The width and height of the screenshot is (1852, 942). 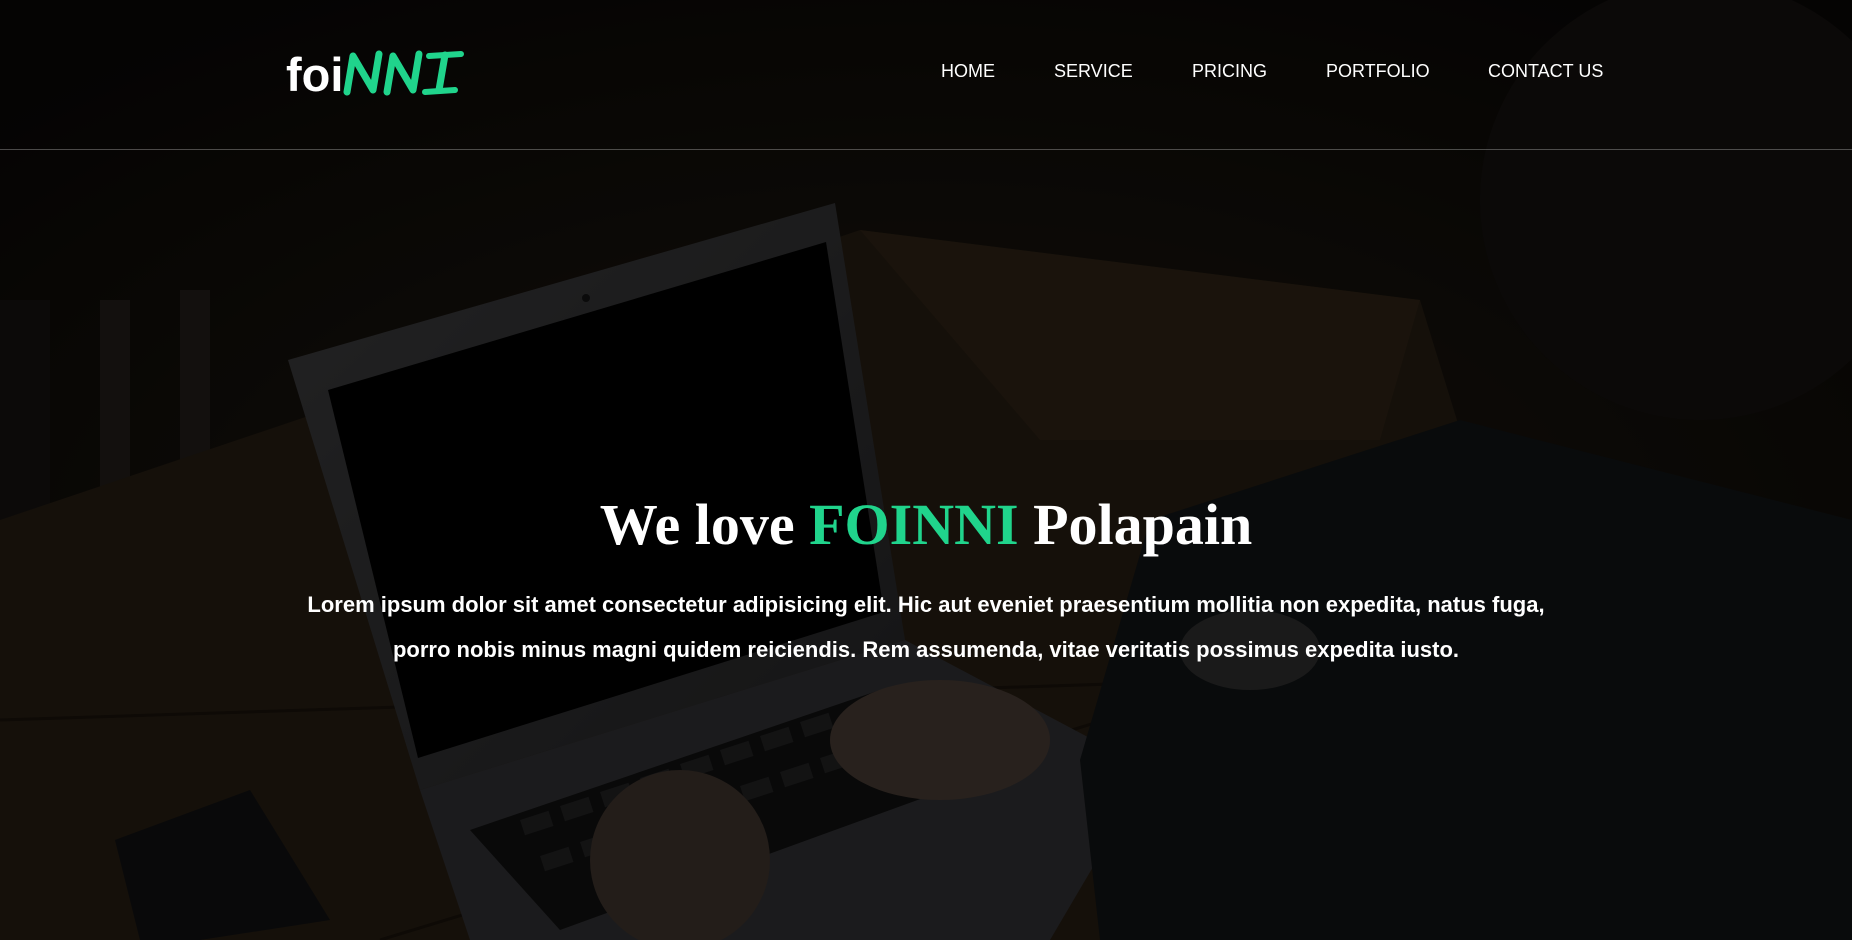 I want to click on hero-headline: We love FOINNI Polapain, so click(x=926, y=525).